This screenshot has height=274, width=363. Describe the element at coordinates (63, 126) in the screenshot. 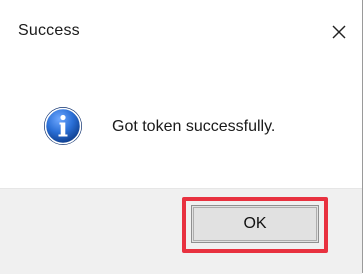

I see `info-icon` at that location.